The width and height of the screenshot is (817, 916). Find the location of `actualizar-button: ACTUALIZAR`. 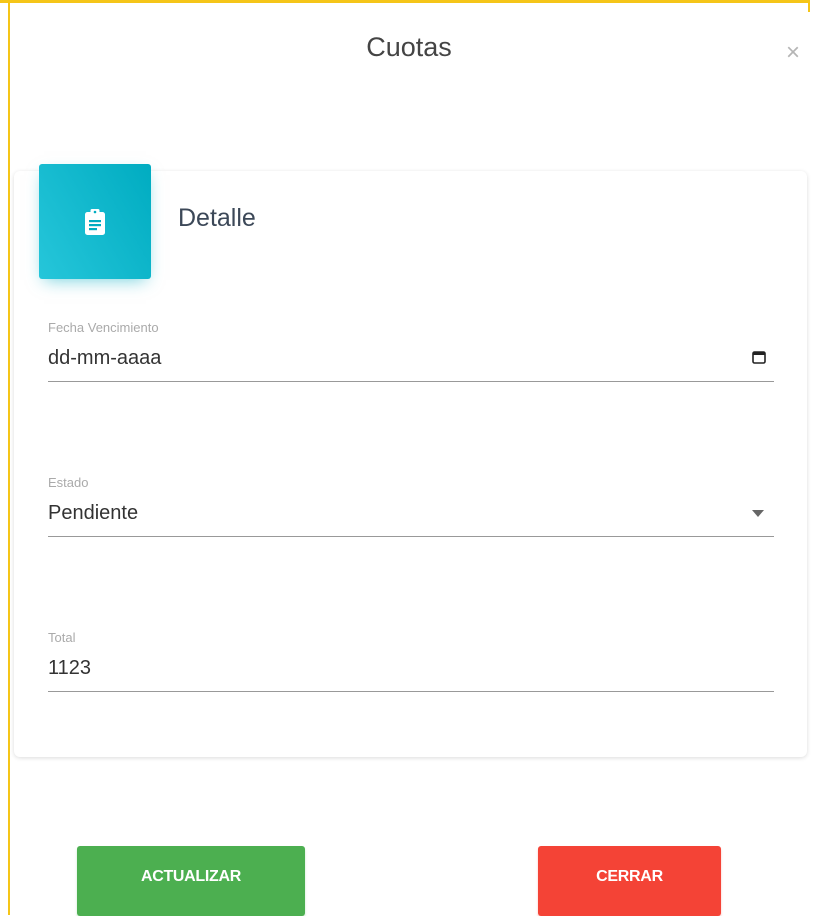

actualizar-button: ACTUALIZAR is located at coordinates (191, 881).